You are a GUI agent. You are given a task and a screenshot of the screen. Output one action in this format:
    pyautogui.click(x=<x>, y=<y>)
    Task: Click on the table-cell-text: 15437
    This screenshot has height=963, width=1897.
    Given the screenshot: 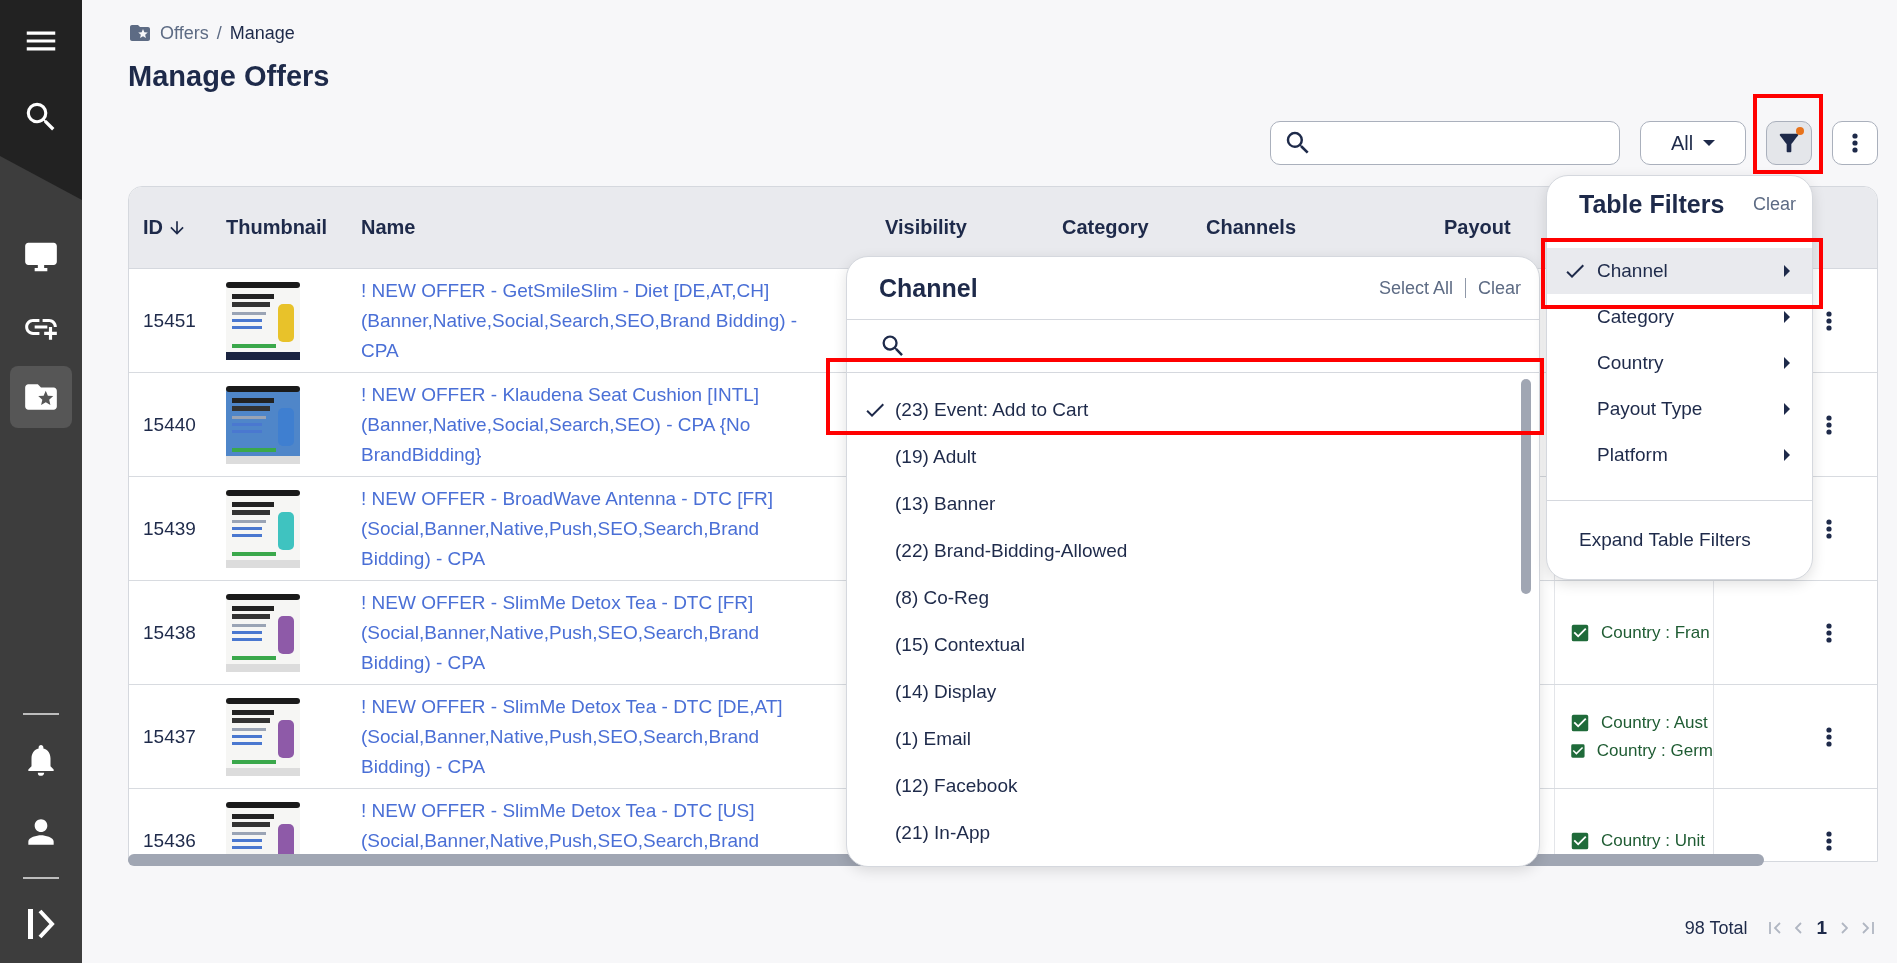 What is the action you would take?
    pyautogui.click(x=169, y=736)
    